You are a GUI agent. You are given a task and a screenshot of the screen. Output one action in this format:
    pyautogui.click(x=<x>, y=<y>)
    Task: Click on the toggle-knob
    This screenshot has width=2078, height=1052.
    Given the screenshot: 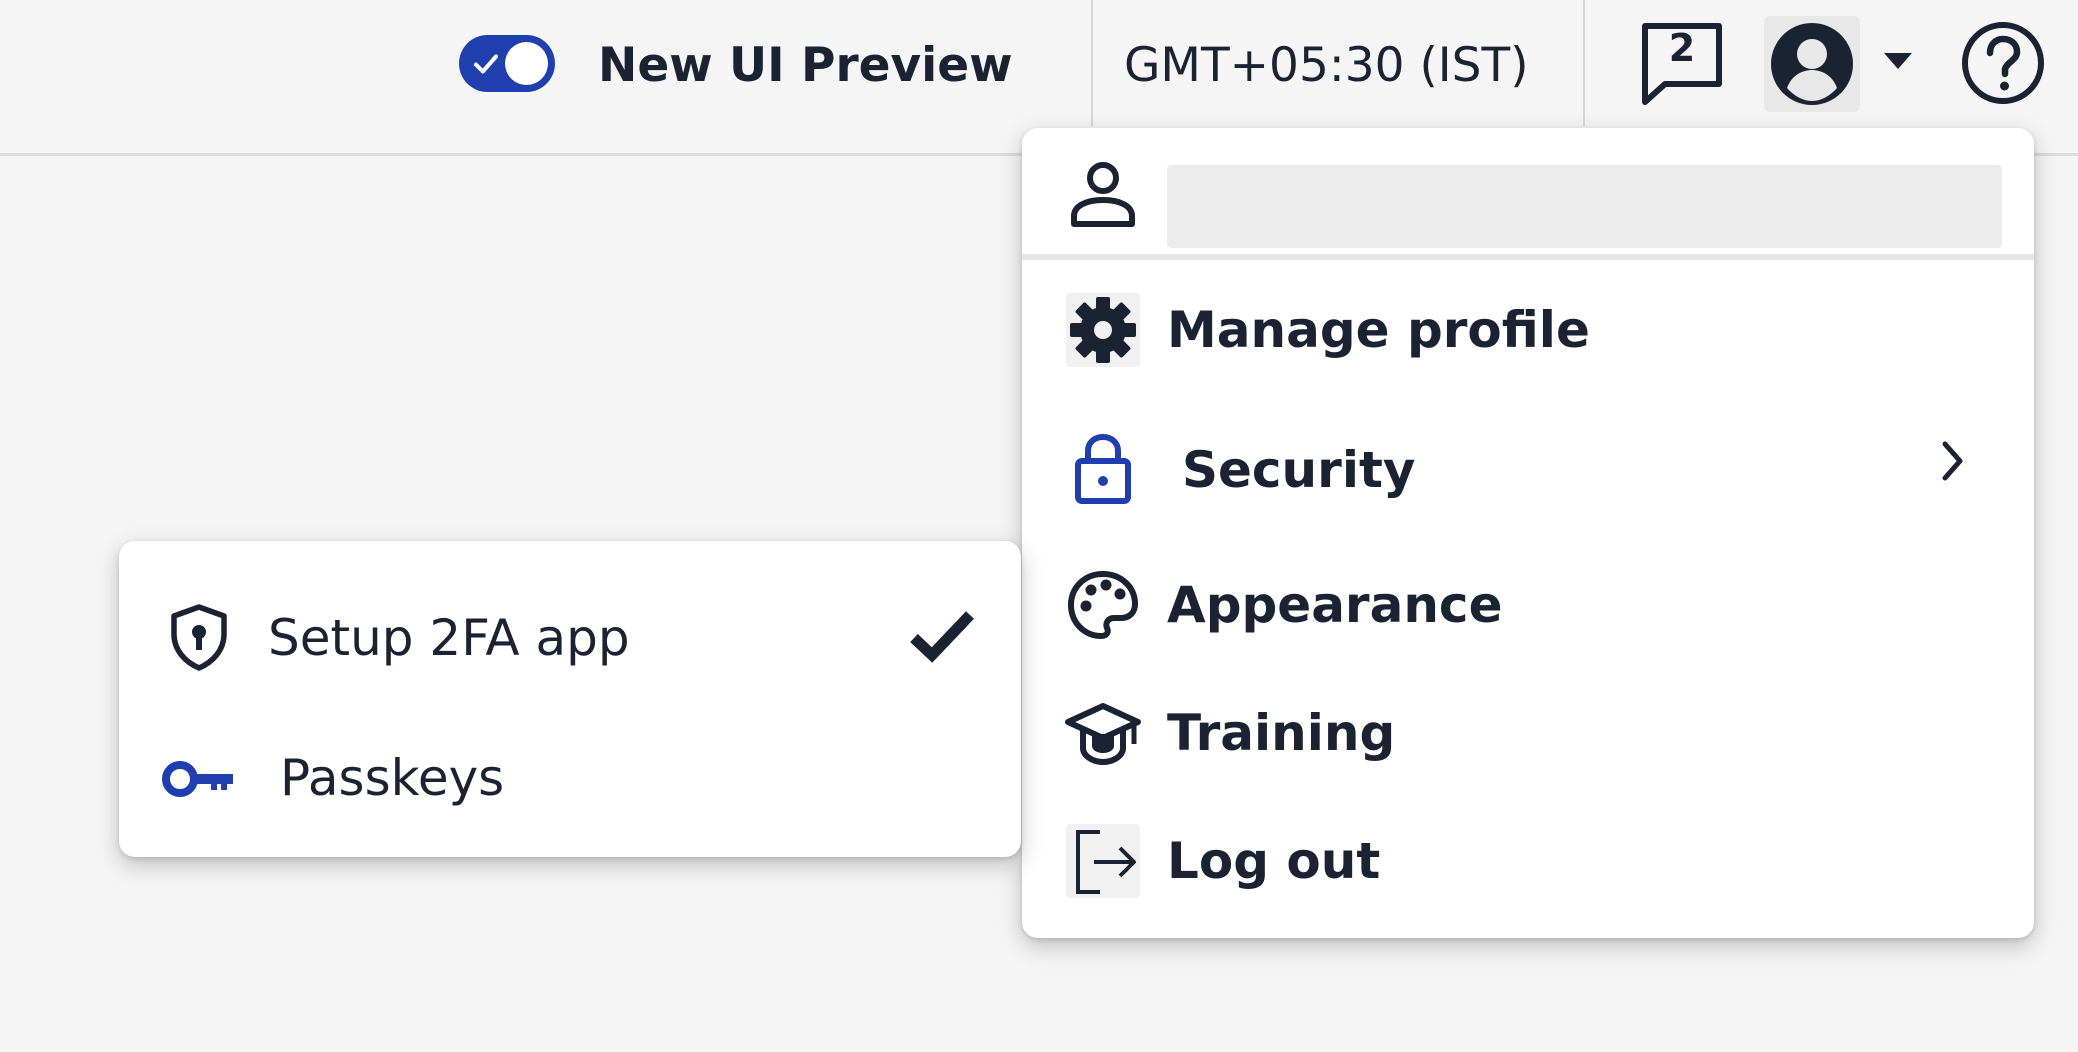 What is the action you would take?
    pyautogui.click(x=526, y=63)
    